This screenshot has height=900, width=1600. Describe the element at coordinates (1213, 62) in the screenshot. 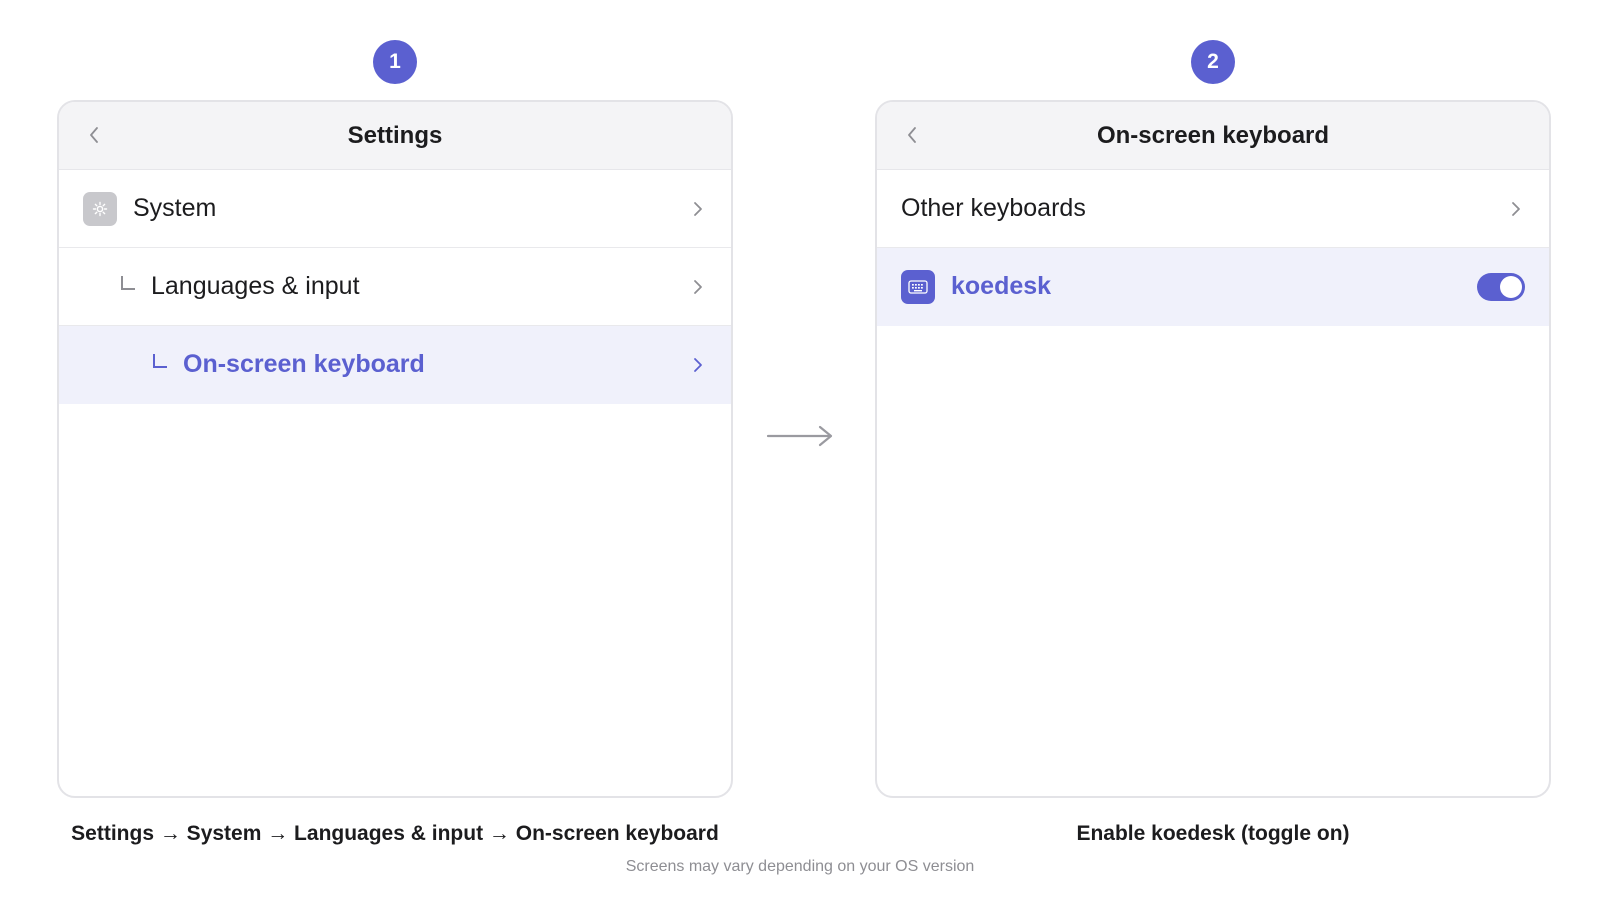

I see `step-2-badge: 2` at that location.